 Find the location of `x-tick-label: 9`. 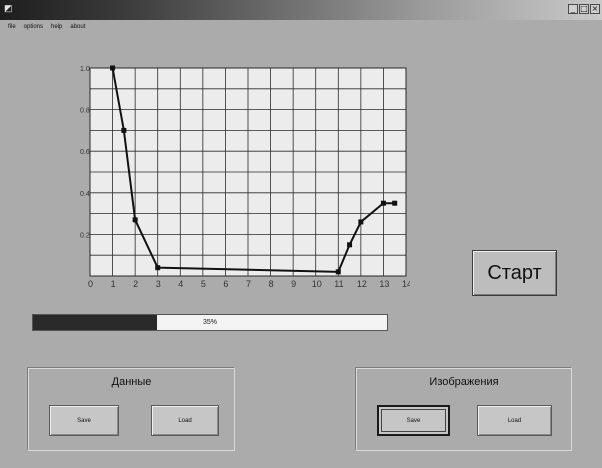

x-tick-label: 9 is located at coordinates (293, 284).